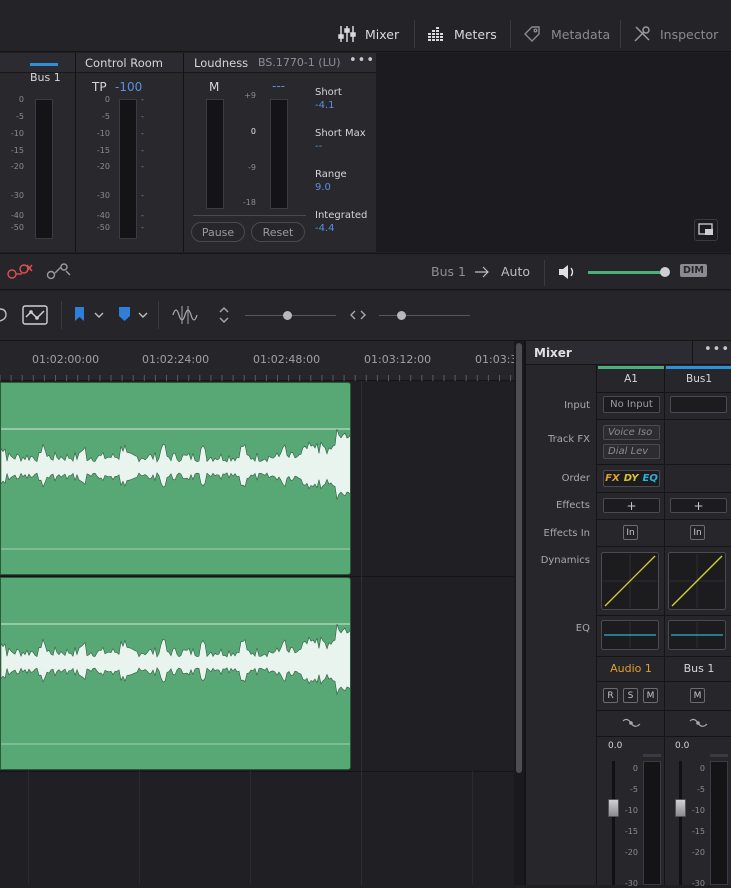 The width and height of the screenshot is (731, 888). Describe the element at coordinates (278, 232) in the screenshot. I see `reset-button: Reset` at that location.